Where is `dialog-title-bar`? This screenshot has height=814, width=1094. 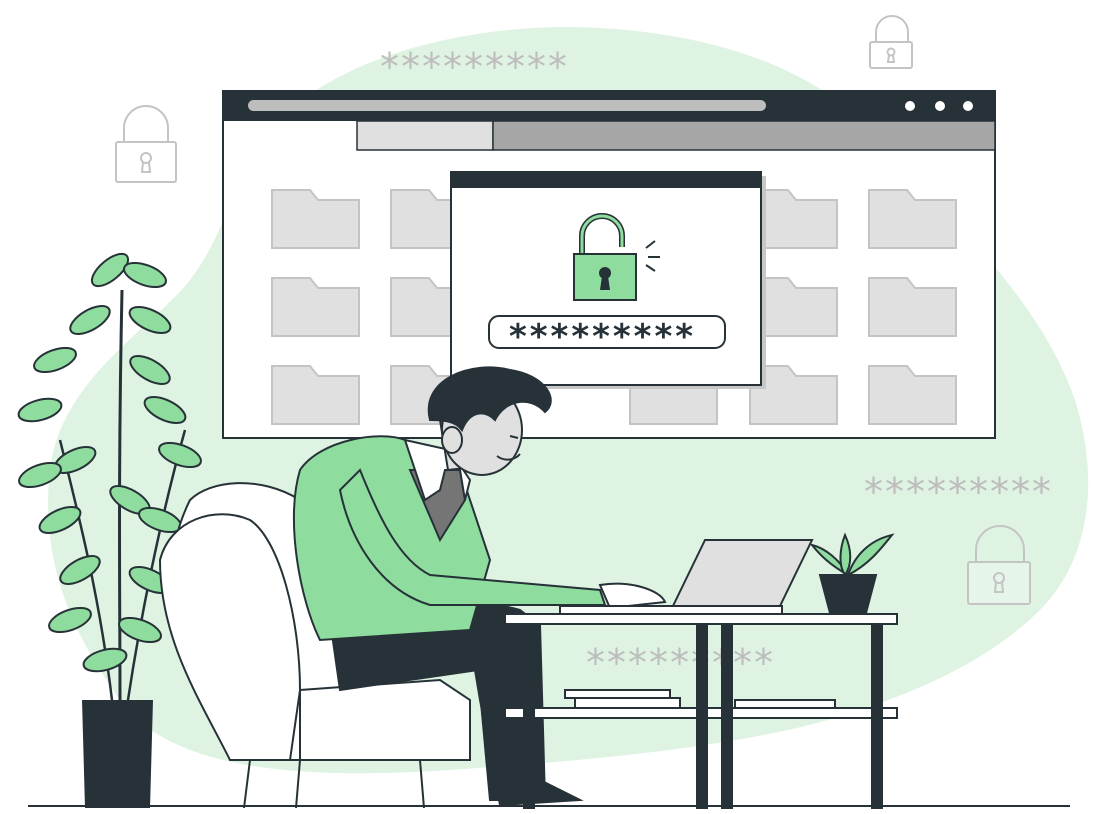 dialog-title-bar is located at coordinates (606, 180).